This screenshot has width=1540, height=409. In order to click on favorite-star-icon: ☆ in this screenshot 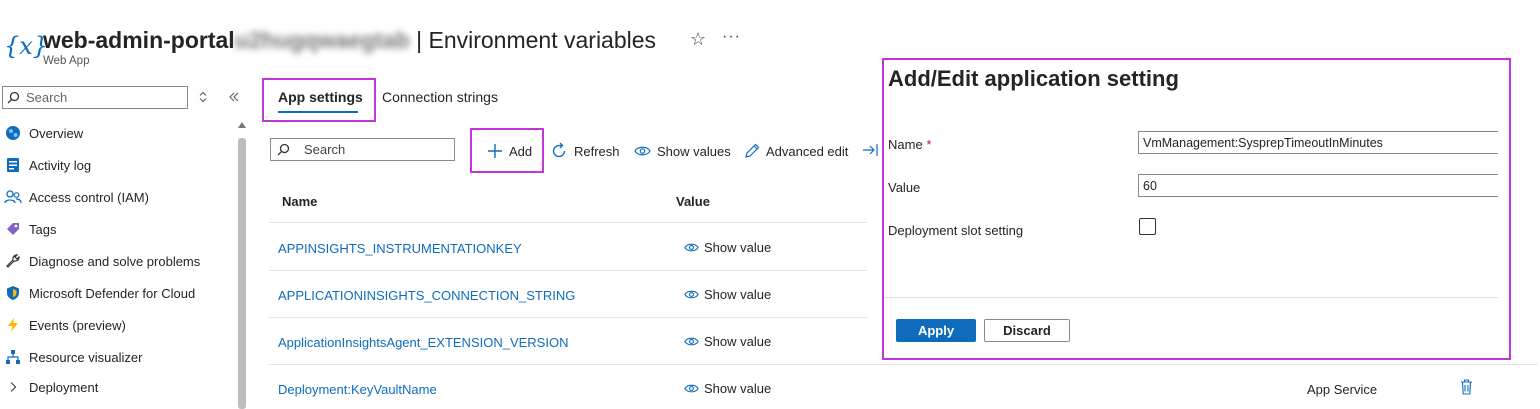, I will do `click(698, 39)`.